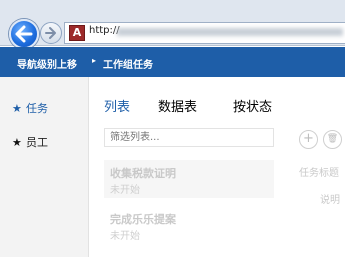 The image size is (345, 257). I want to click on list-item: 收集税款证明 未开始, so click(189, 179).